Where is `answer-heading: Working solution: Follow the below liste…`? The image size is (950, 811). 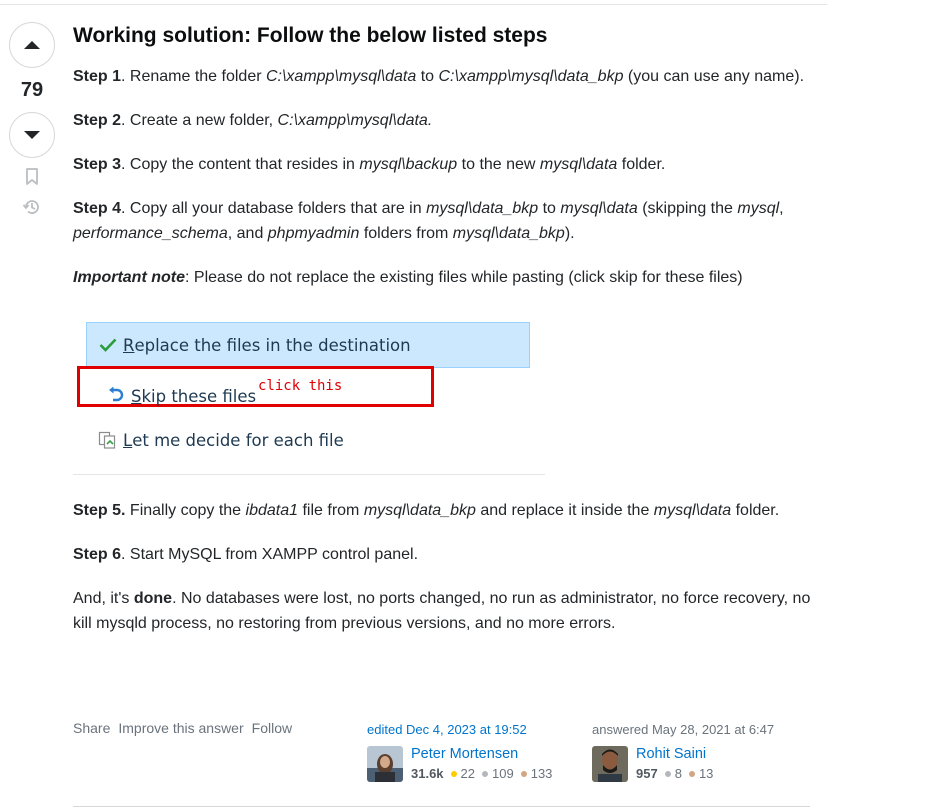
answer-heading: Working solution: Follow the below liste… is located at coordinates (310, 35).